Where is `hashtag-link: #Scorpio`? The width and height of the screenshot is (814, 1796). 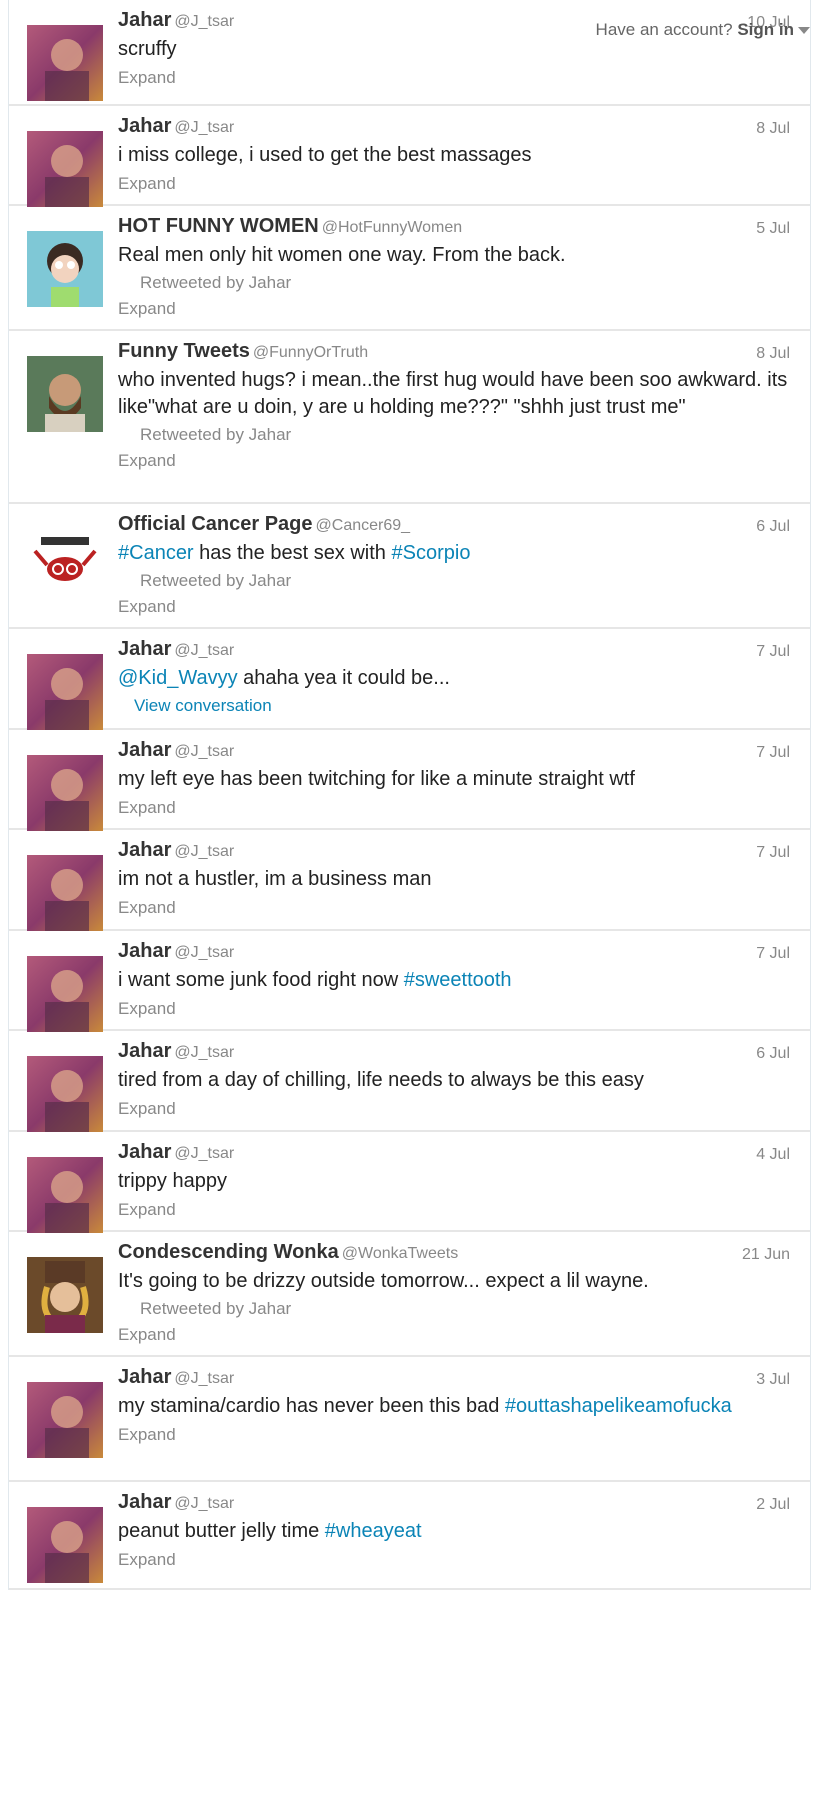
hashtag-link: #Scorpio is located at coordinates (431, 553).